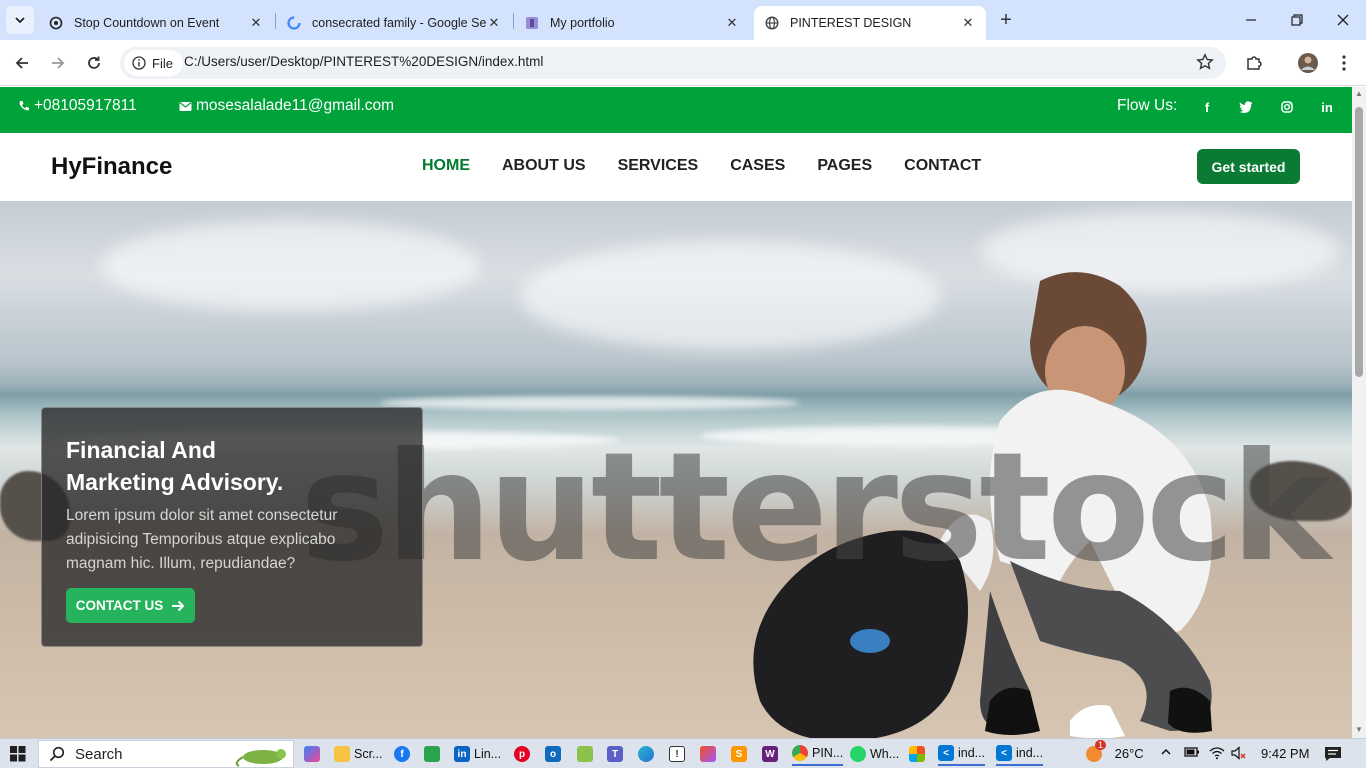  What do you see at coordinates (119, 605) in the screenshot?
I see `contact-us-label: CONTACT US` at bounding box center [119, 605].